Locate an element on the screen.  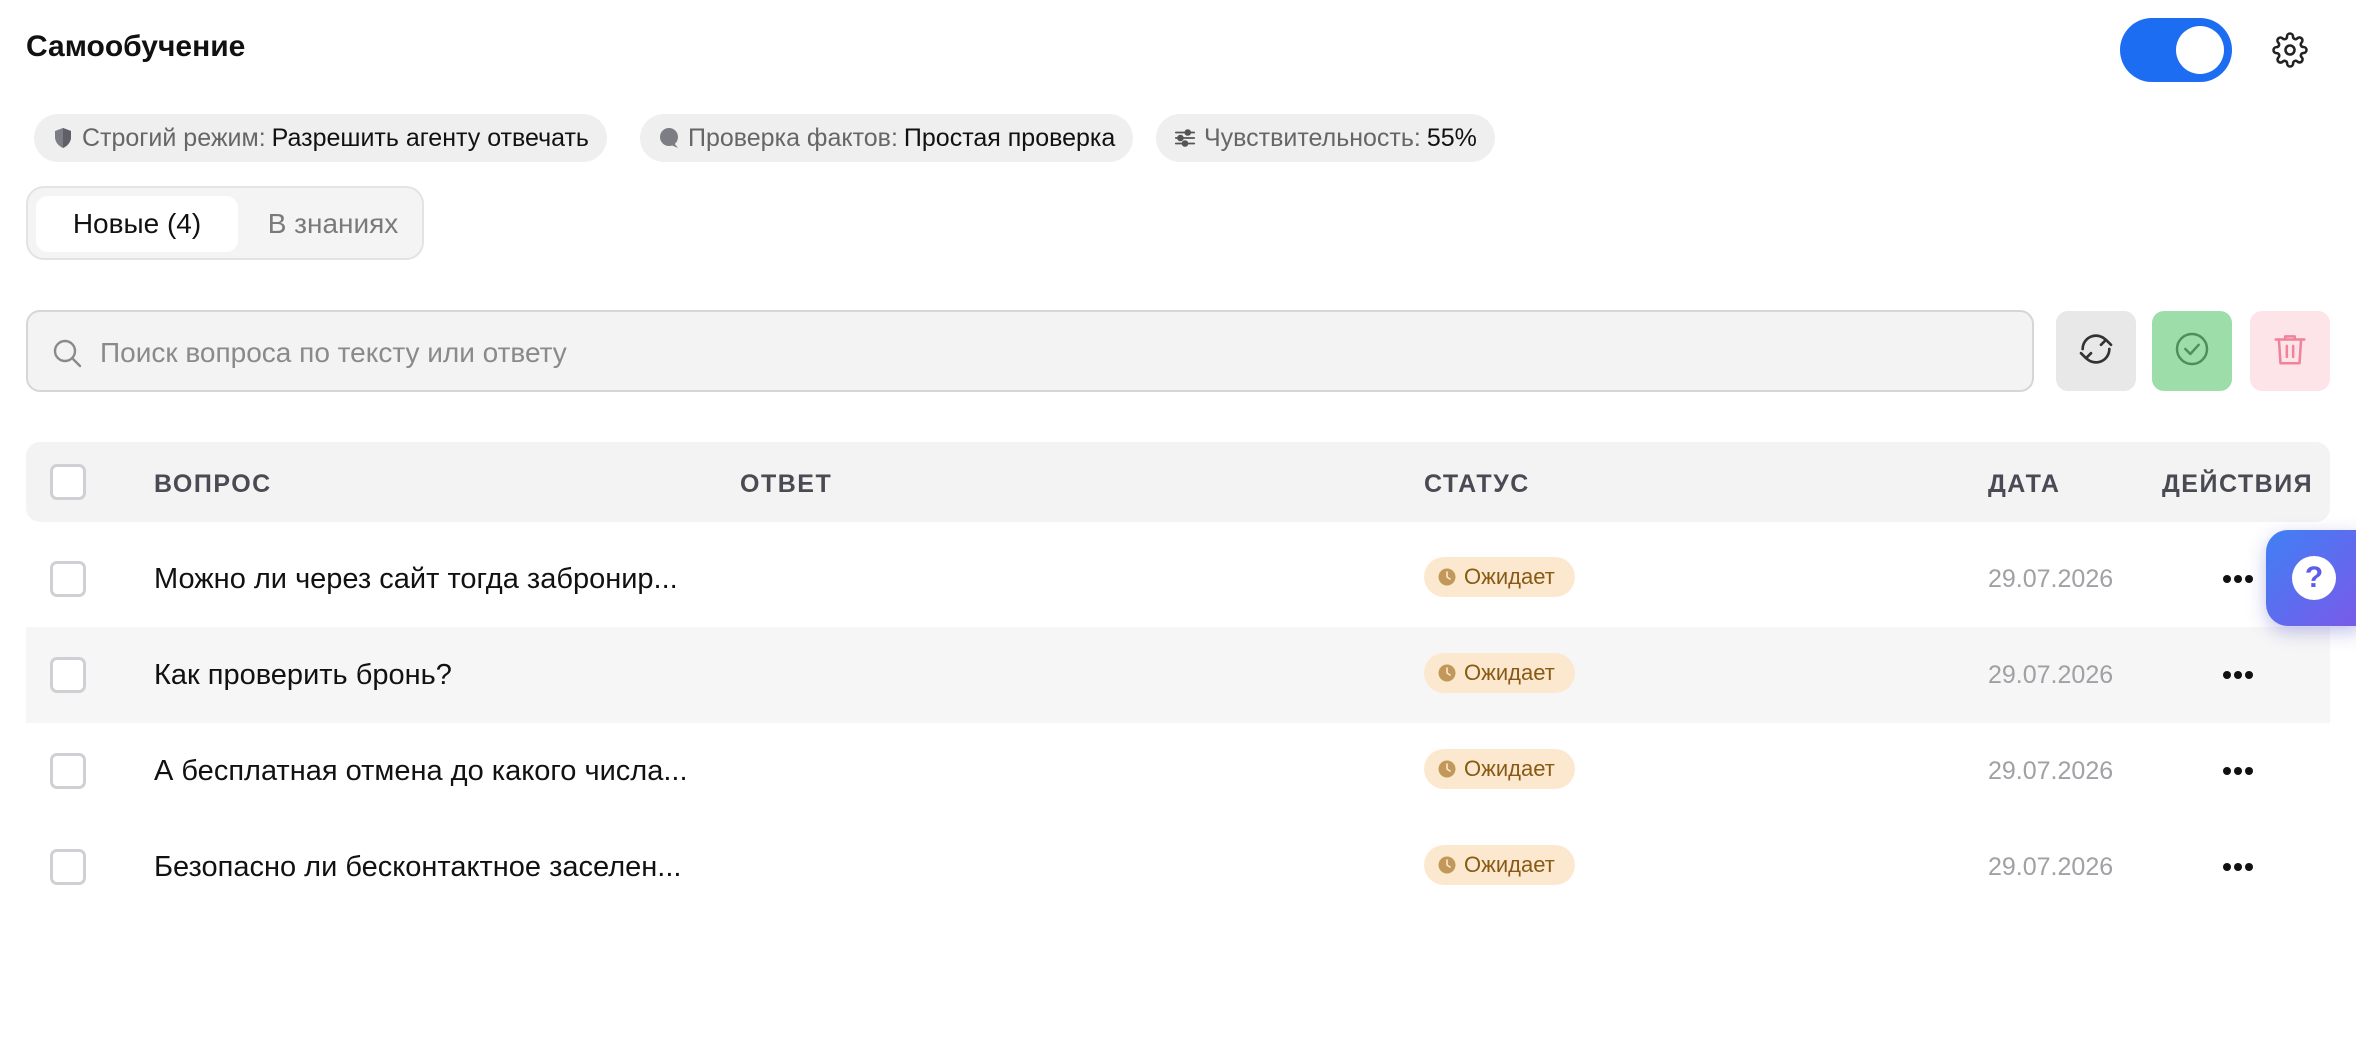
column-question: ВОПРОС is located at coordinates (213, 484).